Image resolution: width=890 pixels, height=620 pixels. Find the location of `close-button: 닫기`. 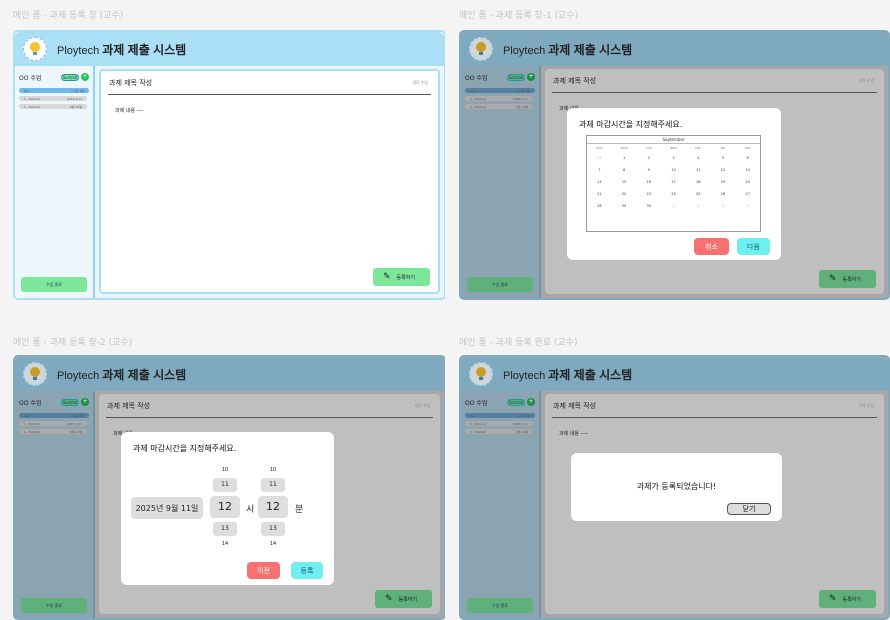

close-button: 닫기 is located at coordinates (749, 509).